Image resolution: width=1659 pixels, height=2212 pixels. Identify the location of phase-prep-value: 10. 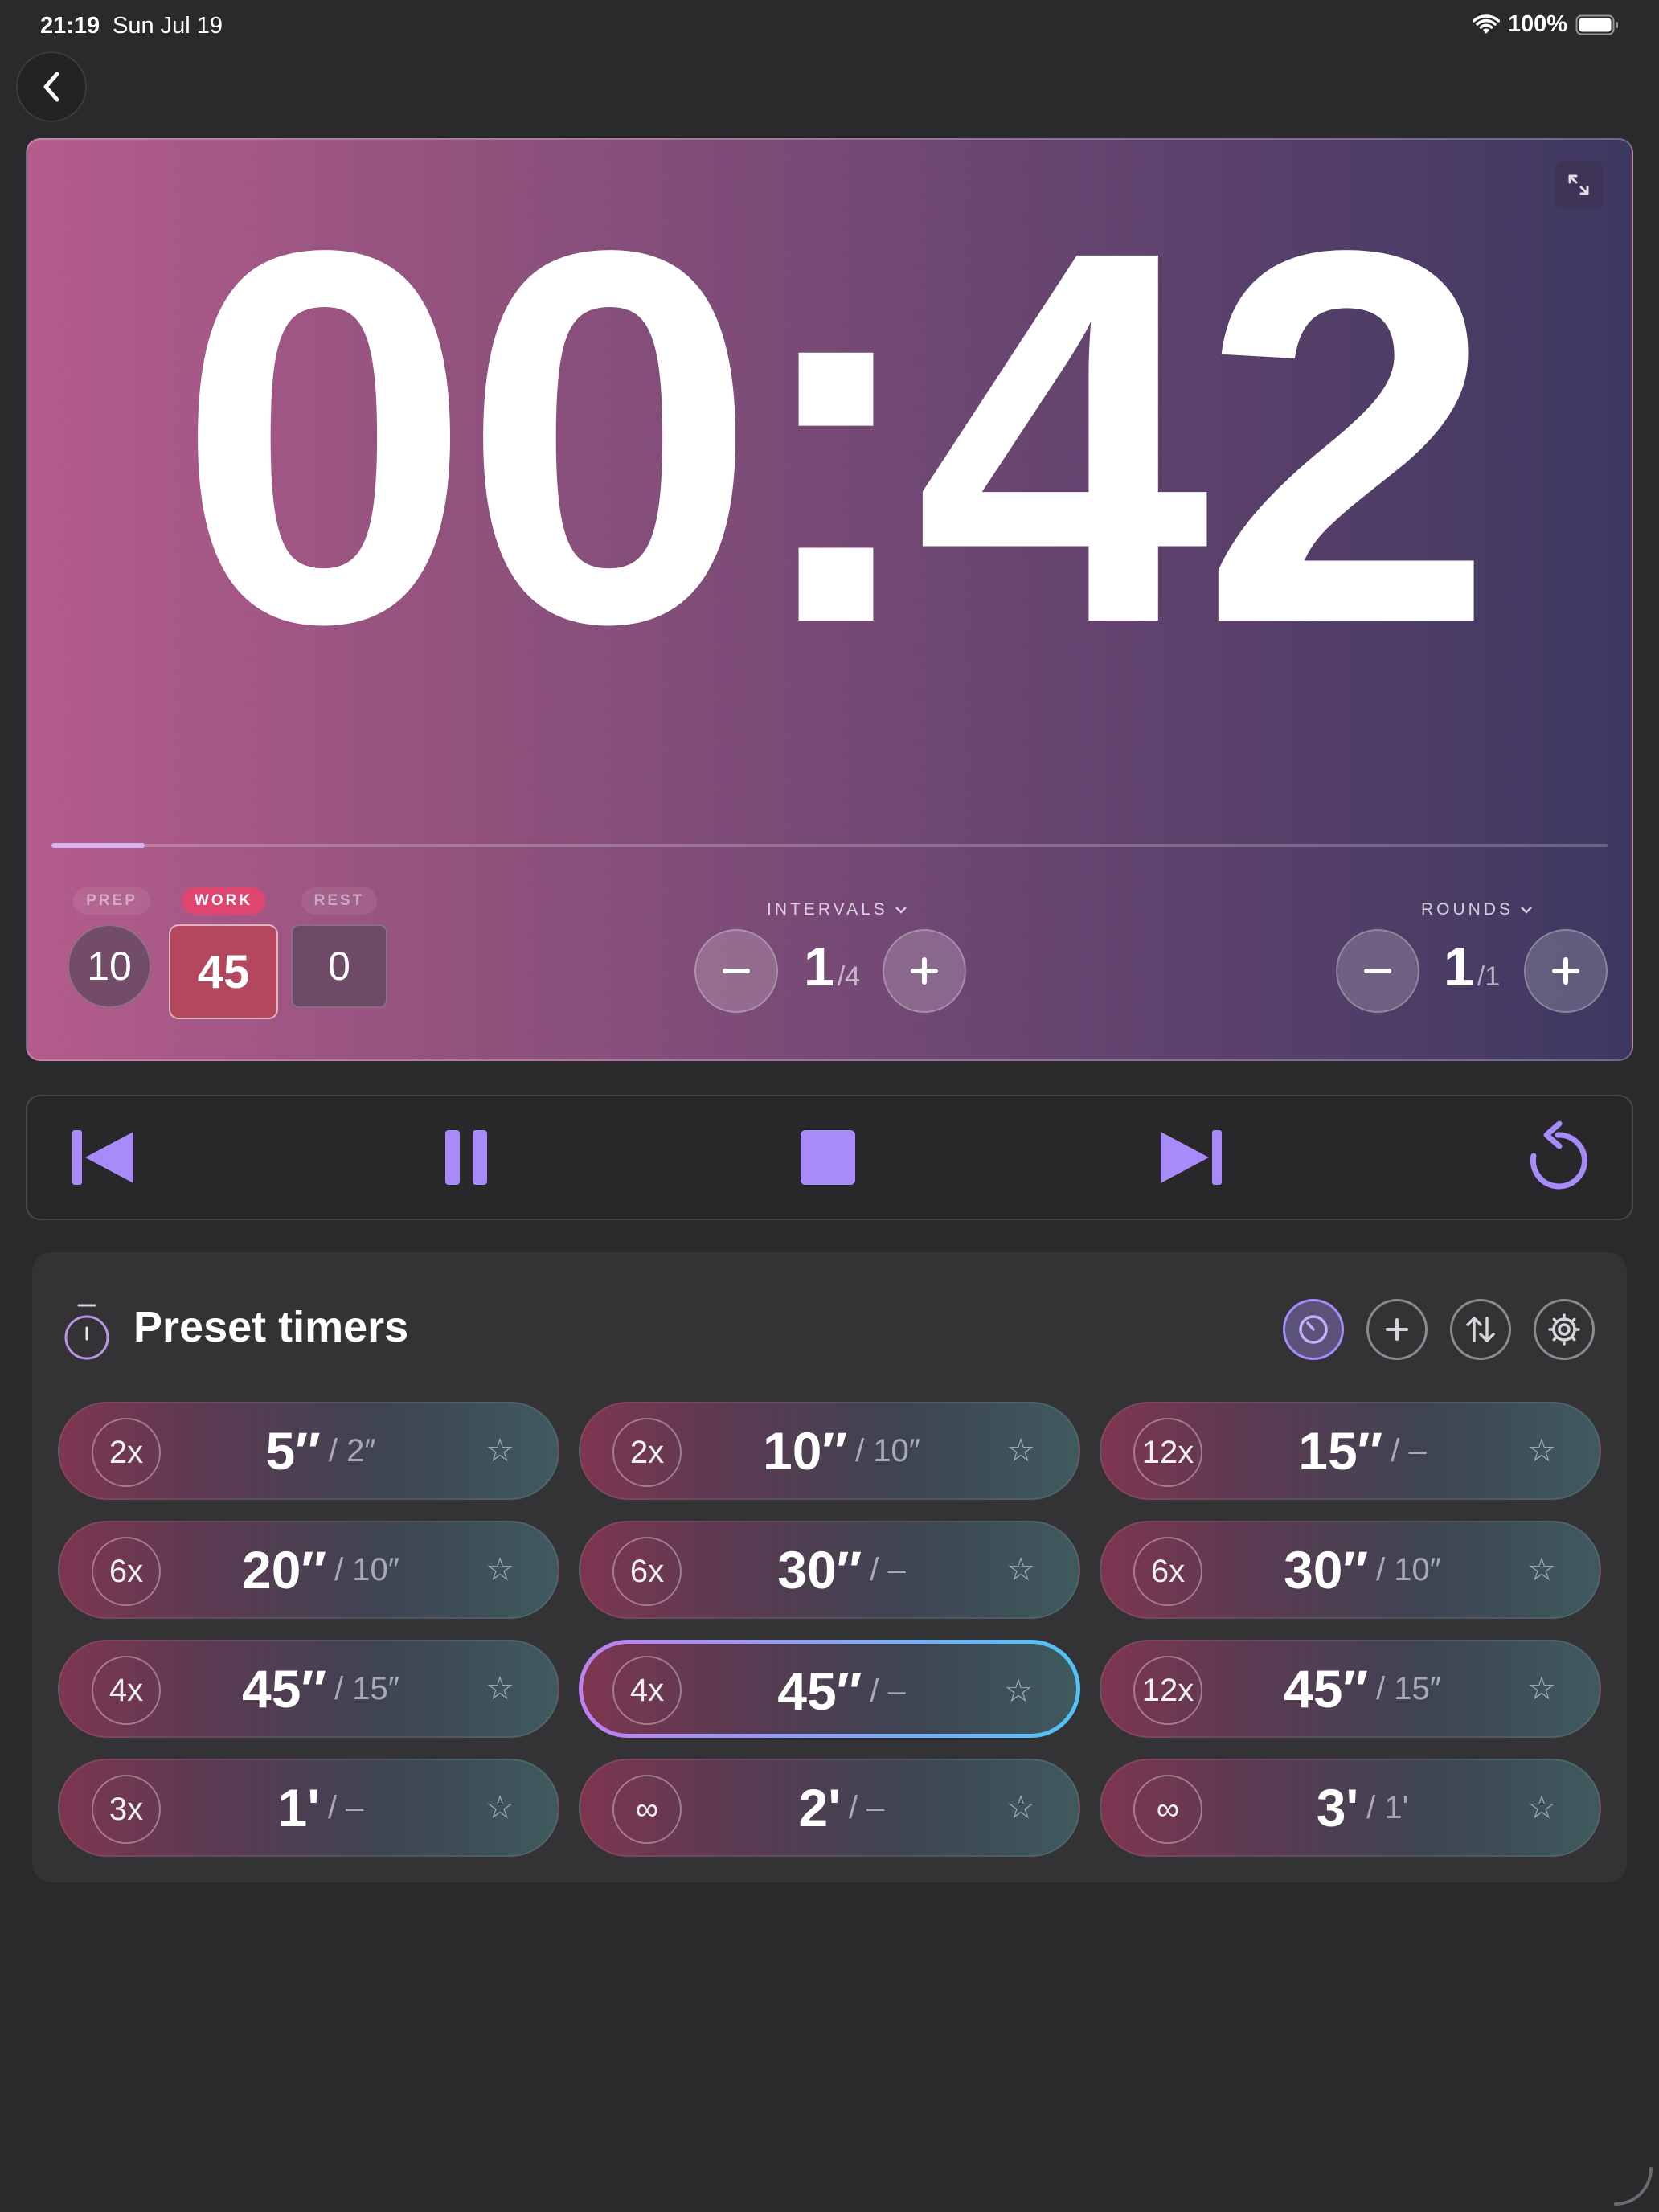
(109, 966).